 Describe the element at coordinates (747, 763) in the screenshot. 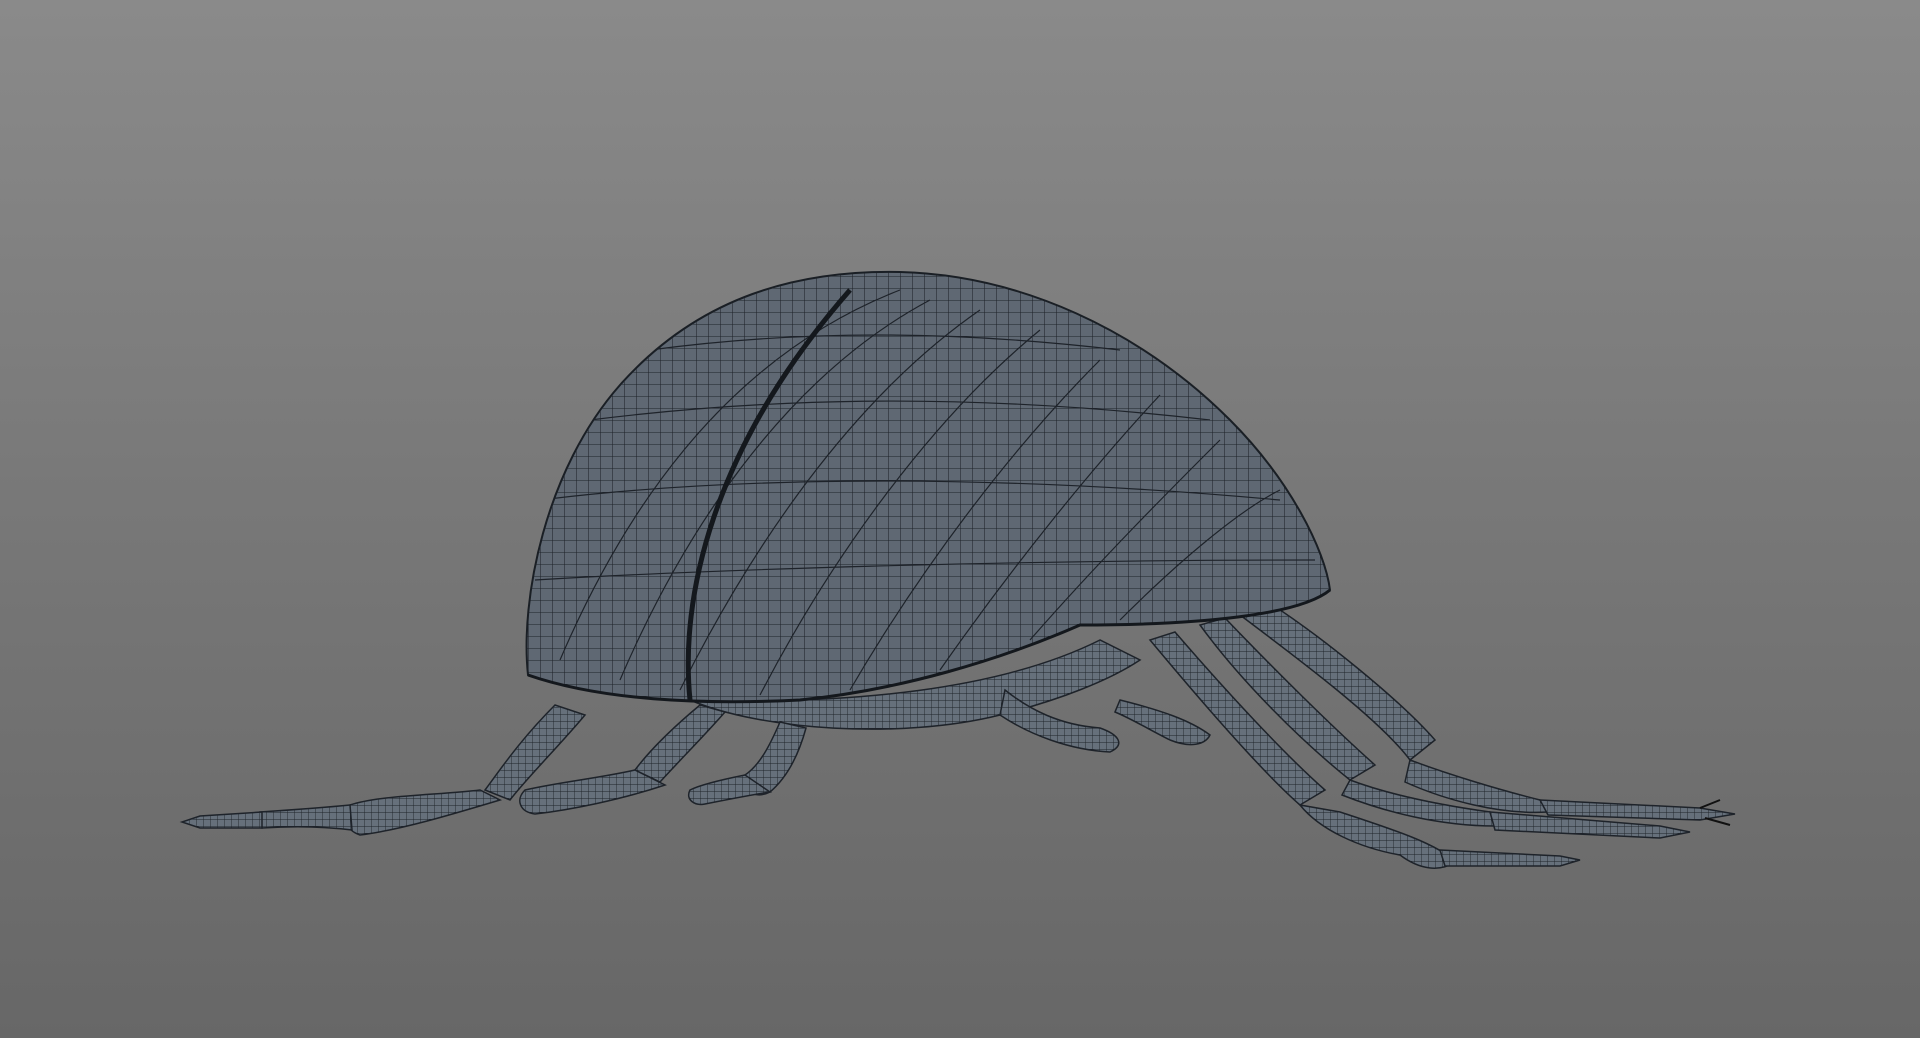

I see `leg-left-front` at that location.